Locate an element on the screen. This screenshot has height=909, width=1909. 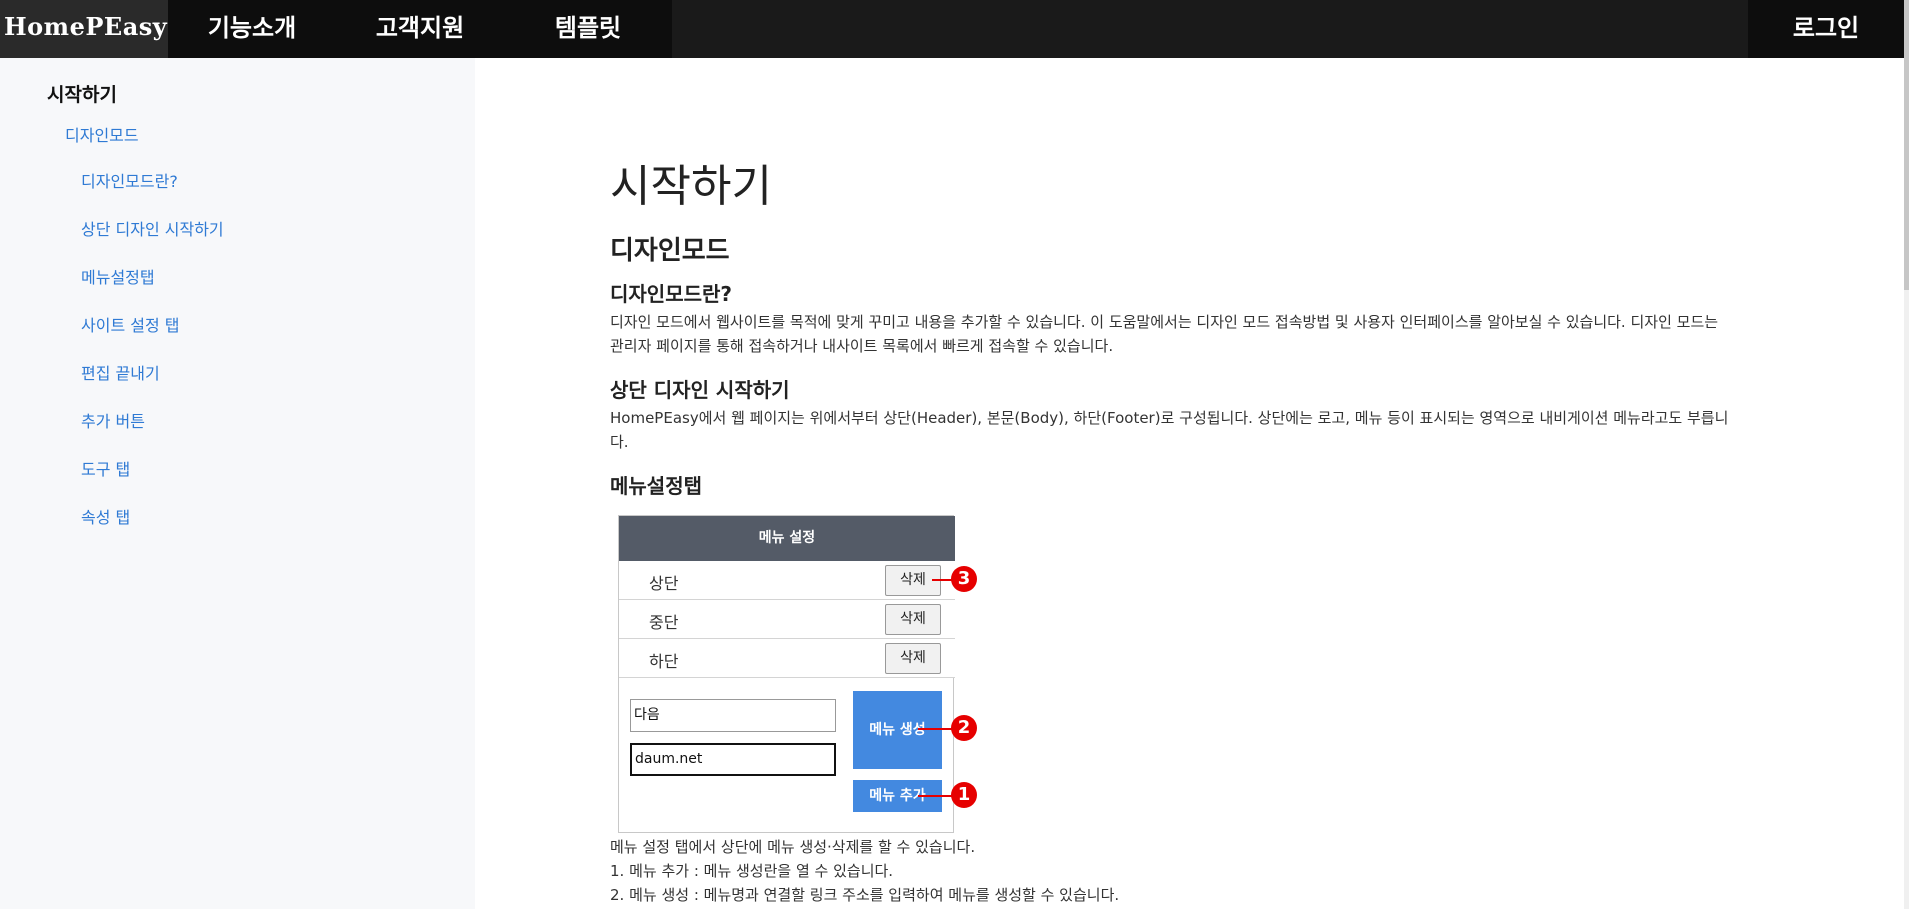
callout-3-icon: 3 is located at coordinates (964, 579).